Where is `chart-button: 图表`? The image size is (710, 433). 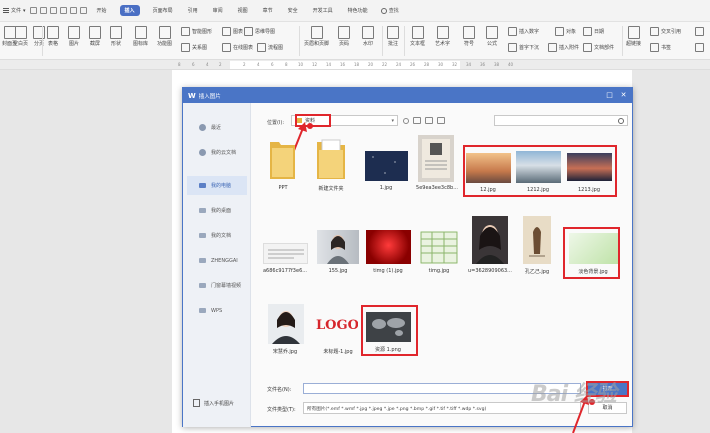 chart-button: 图表 is located at coordinates (232, 31).